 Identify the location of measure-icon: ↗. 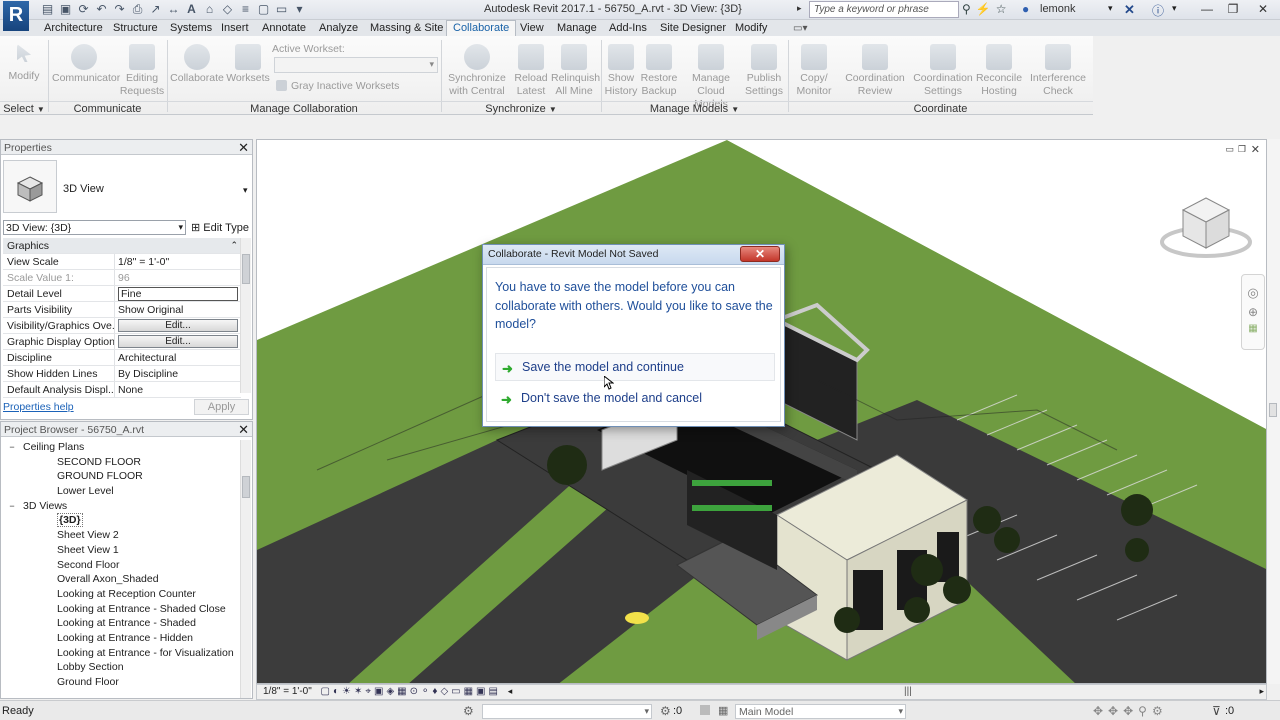
(155, 9).